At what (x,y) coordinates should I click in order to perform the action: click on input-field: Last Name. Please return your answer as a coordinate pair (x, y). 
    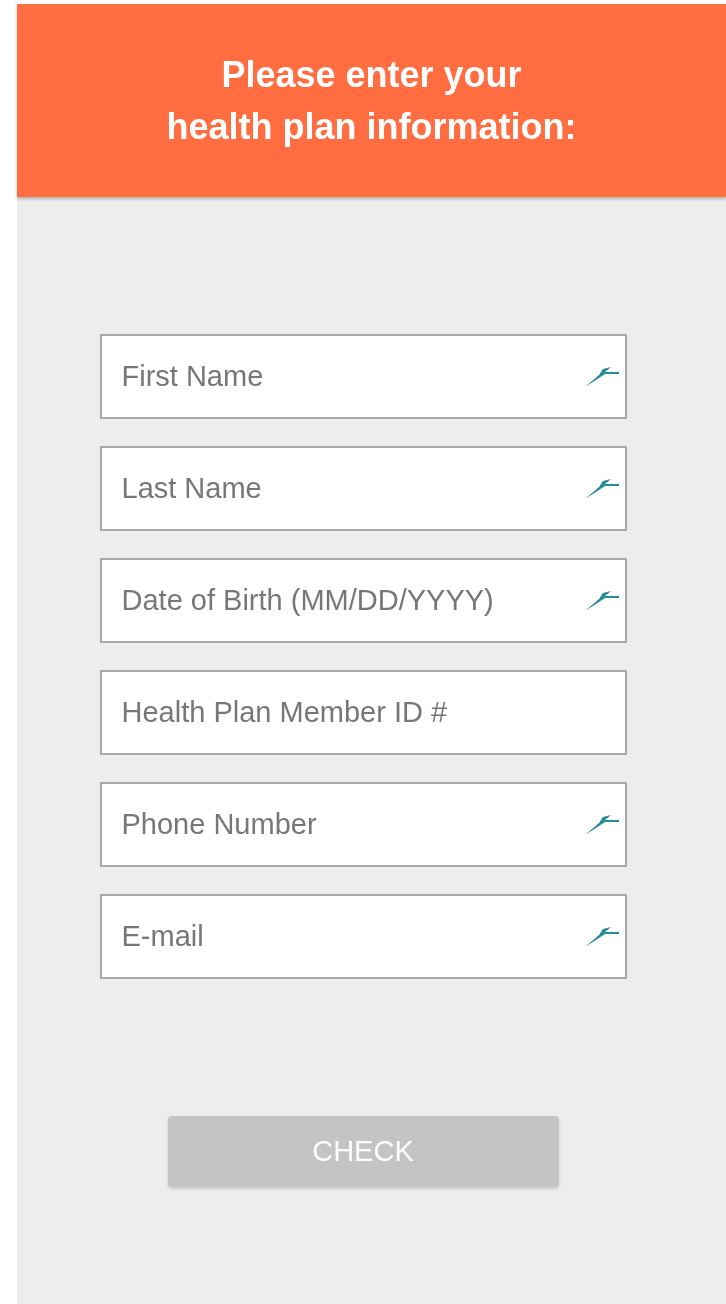
    Looking at the image, I should click on (363, 488).